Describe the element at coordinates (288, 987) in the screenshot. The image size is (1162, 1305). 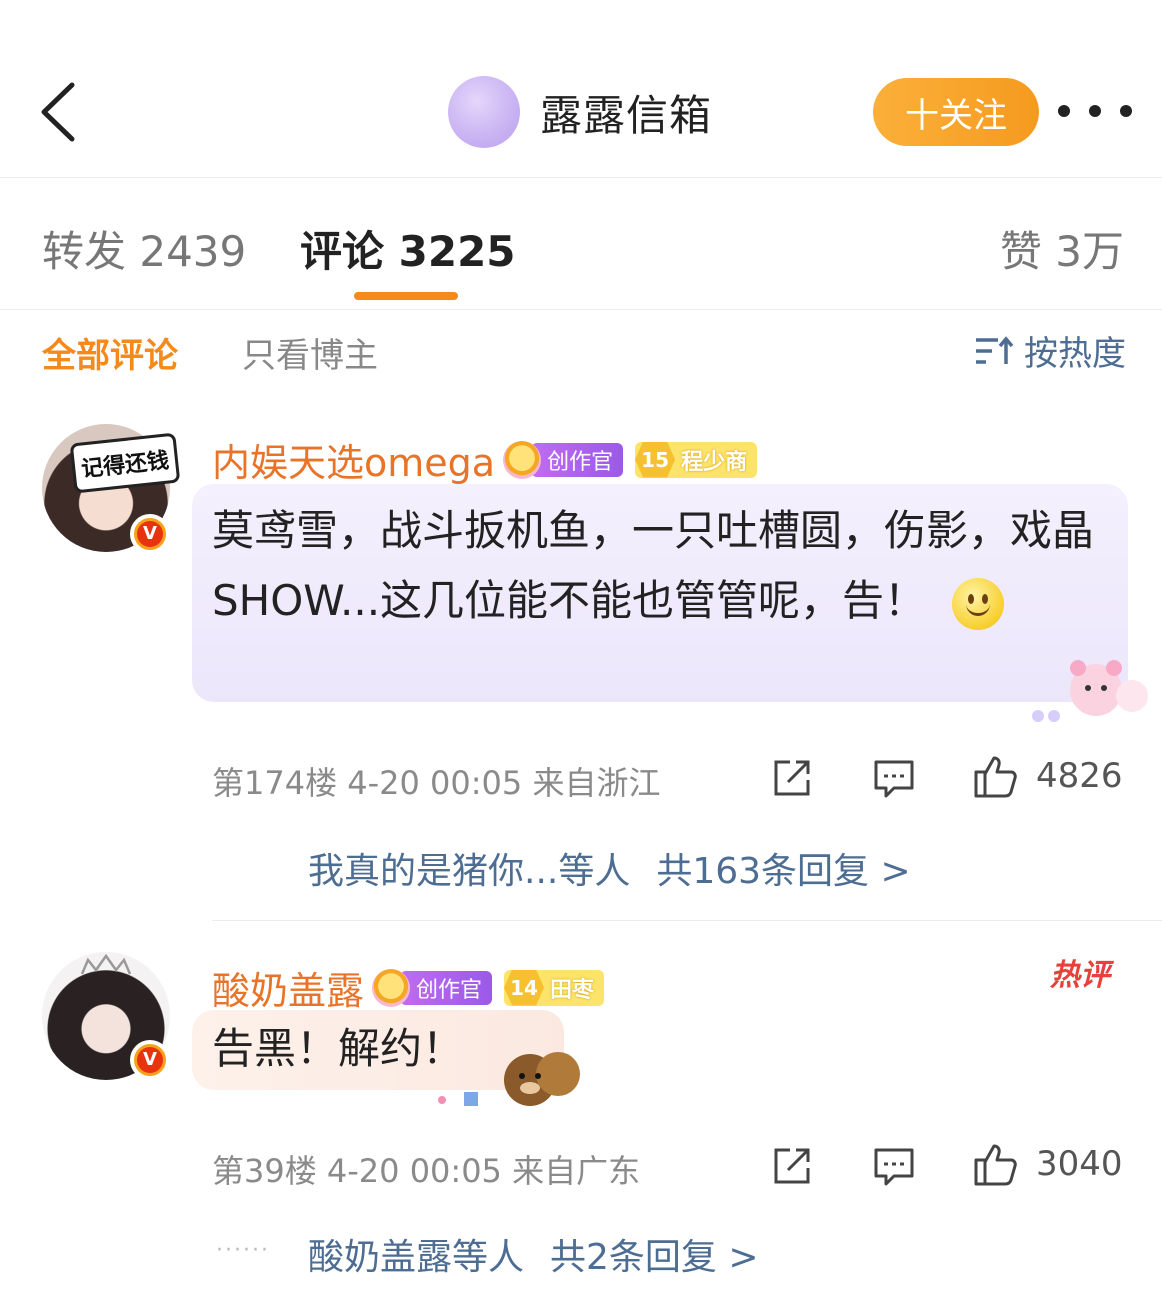
I see `comment-username: 酸奶盖露` at that location.